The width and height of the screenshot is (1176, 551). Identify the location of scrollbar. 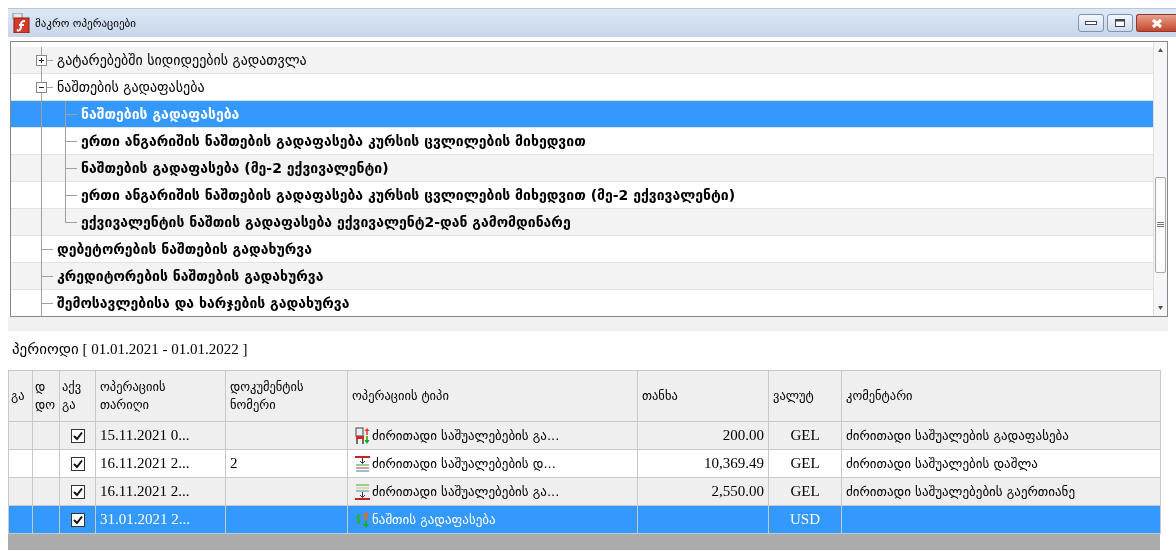
(1160, 179).